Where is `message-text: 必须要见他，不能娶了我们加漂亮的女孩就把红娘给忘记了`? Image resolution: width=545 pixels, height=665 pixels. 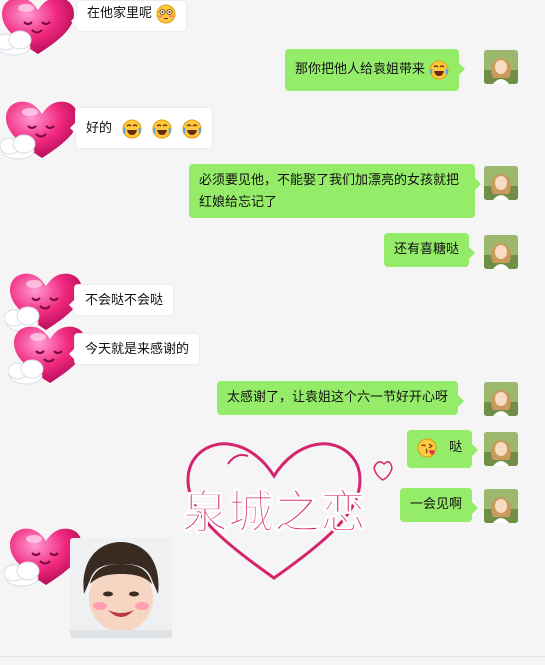
message-text: 必须要见他，不能娶了我们加漂亮的女孩就把红娘给忘记了 is located at coordinates (329, 191).